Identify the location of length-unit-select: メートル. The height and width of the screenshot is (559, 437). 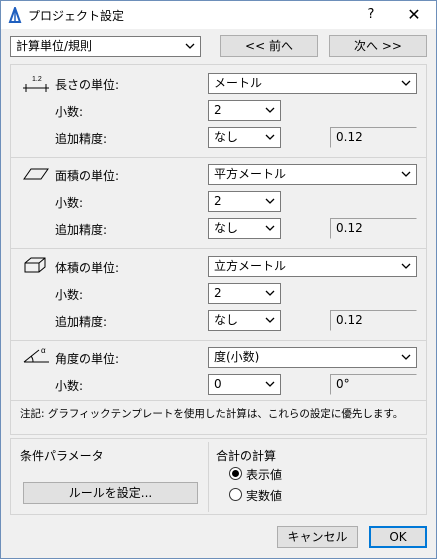
(312, 83).